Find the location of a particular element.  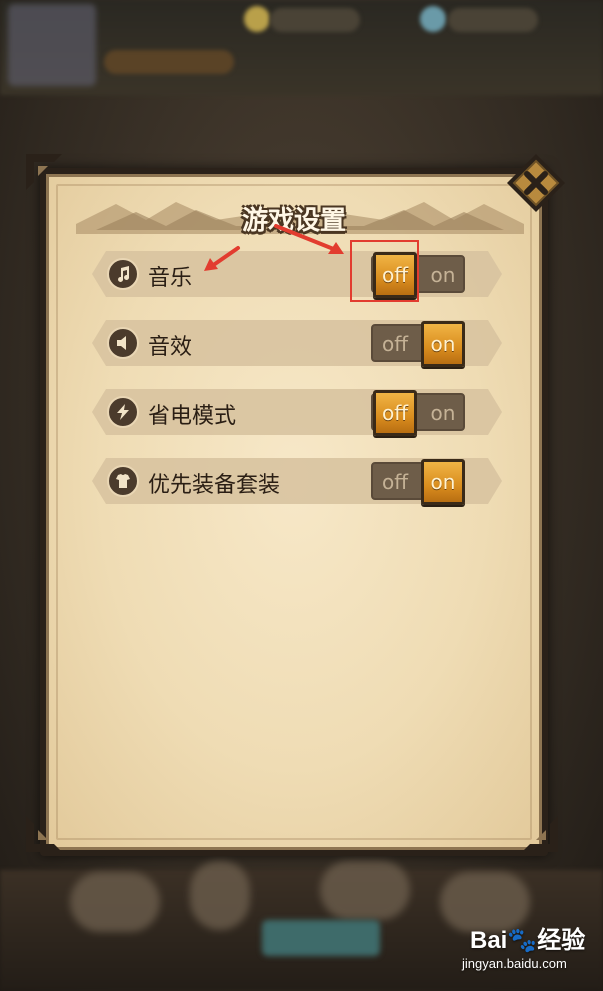

equip-set-off-option: off is located at coordinates (395, 482).